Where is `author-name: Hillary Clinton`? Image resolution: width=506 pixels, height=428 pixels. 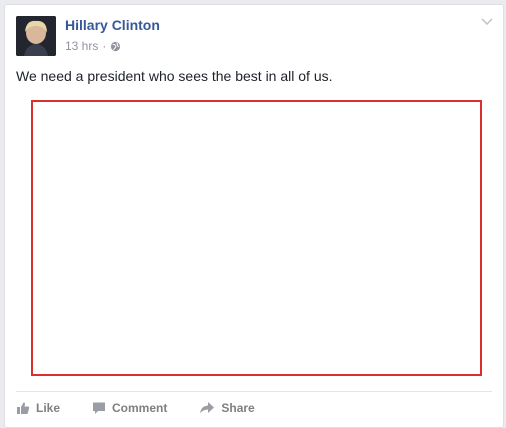 author-name: Hillary Clinton is located at coordinates (112, 25).